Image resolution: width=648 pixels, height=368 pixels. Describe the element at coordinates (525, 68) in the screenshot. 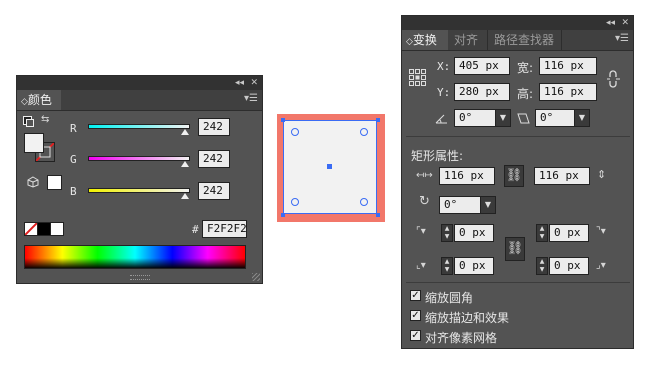

I see `width-label: 宽:` at that location.